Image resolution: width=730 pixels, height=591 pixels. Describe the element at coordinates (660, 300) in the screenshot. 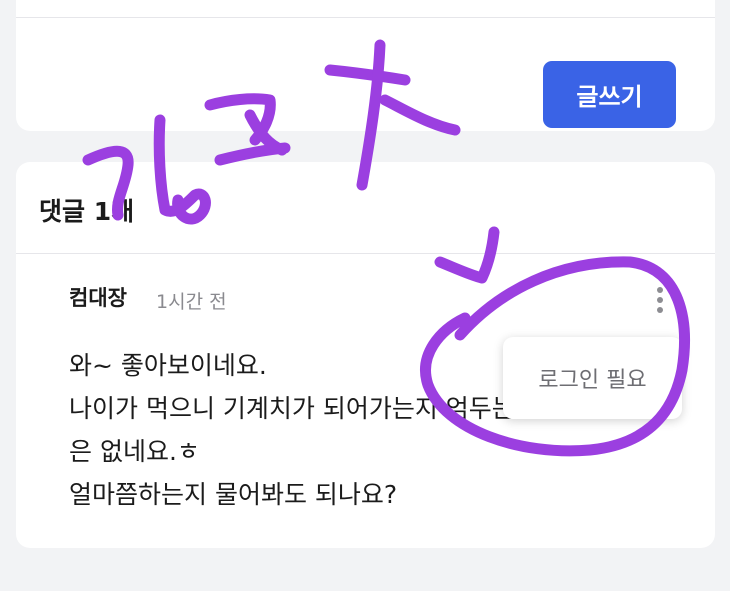

I see `more-options-icon` at that location.